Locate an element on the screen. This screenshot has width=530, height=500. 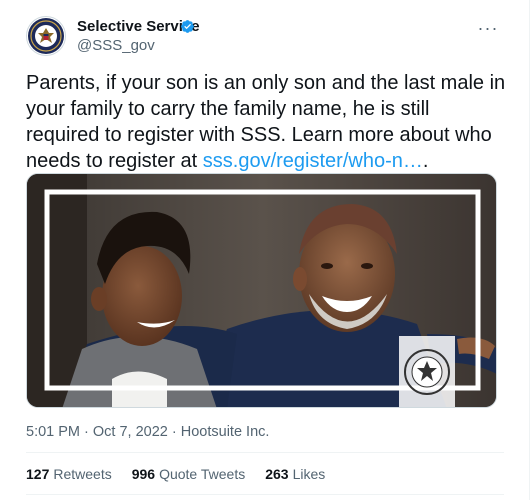
verified-badge-icon is located at coordinates (187, 26).